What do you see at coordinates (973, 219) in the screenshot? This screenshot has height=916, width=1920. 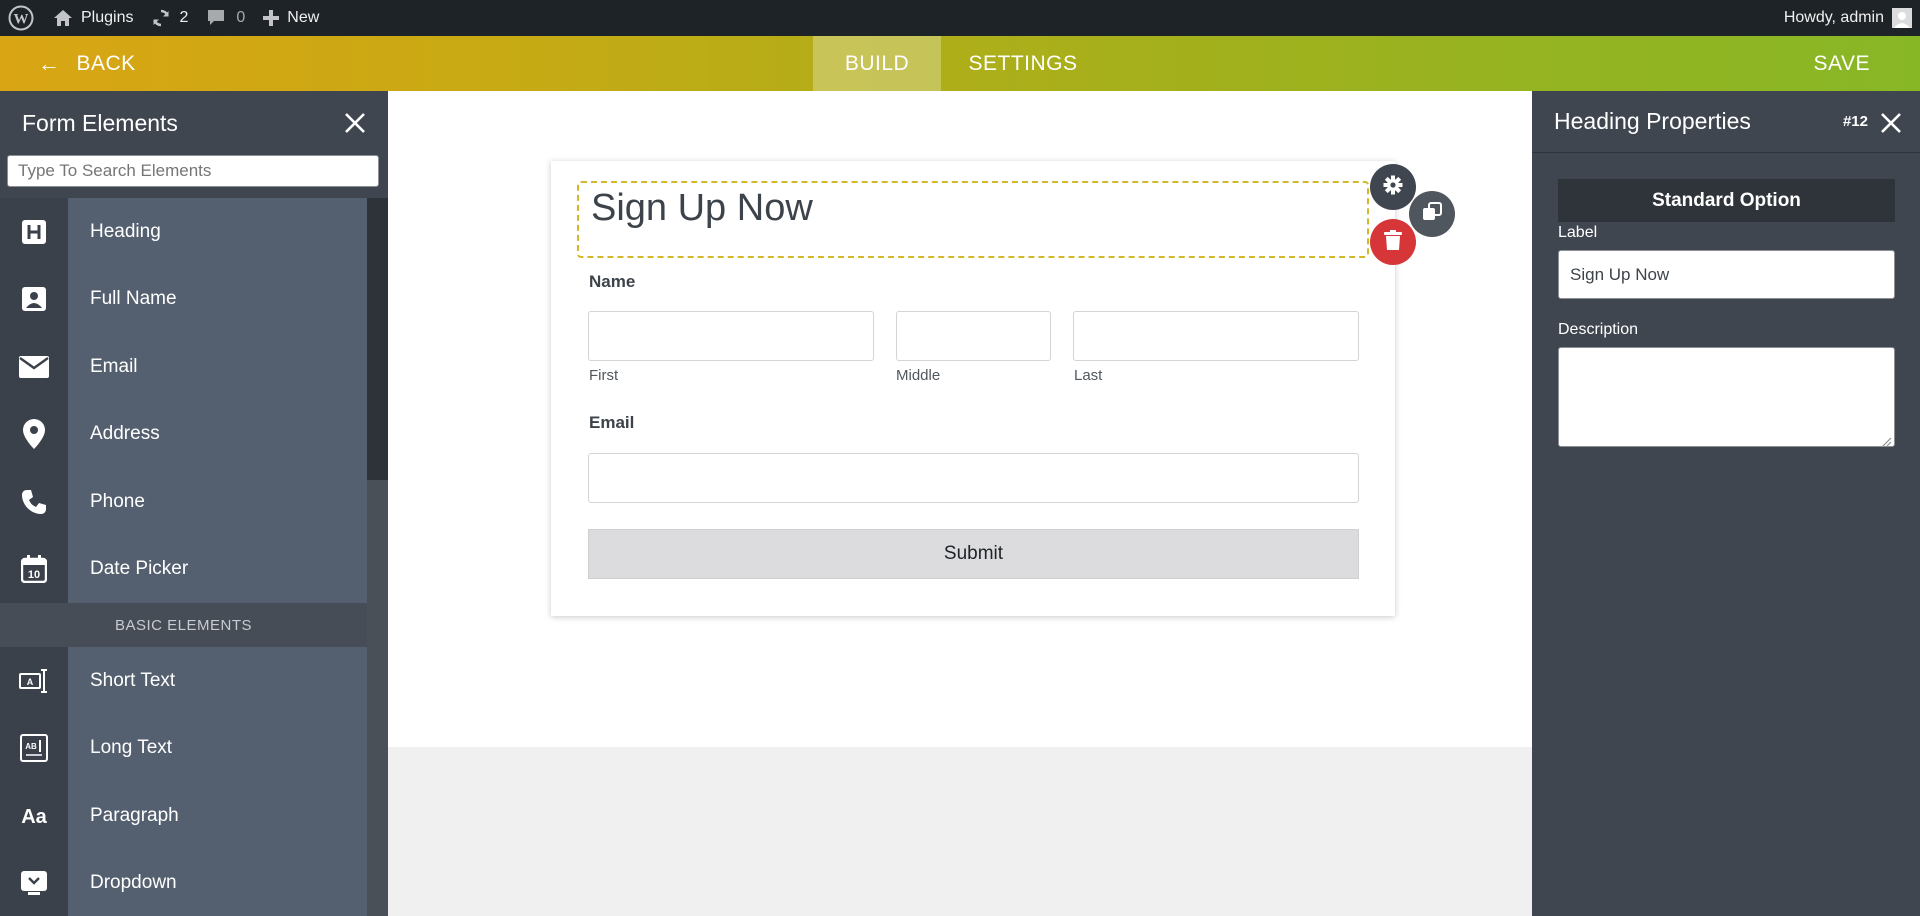 I see `selected-heading-element: Sign Up Now` at bounding box center [973, 219].